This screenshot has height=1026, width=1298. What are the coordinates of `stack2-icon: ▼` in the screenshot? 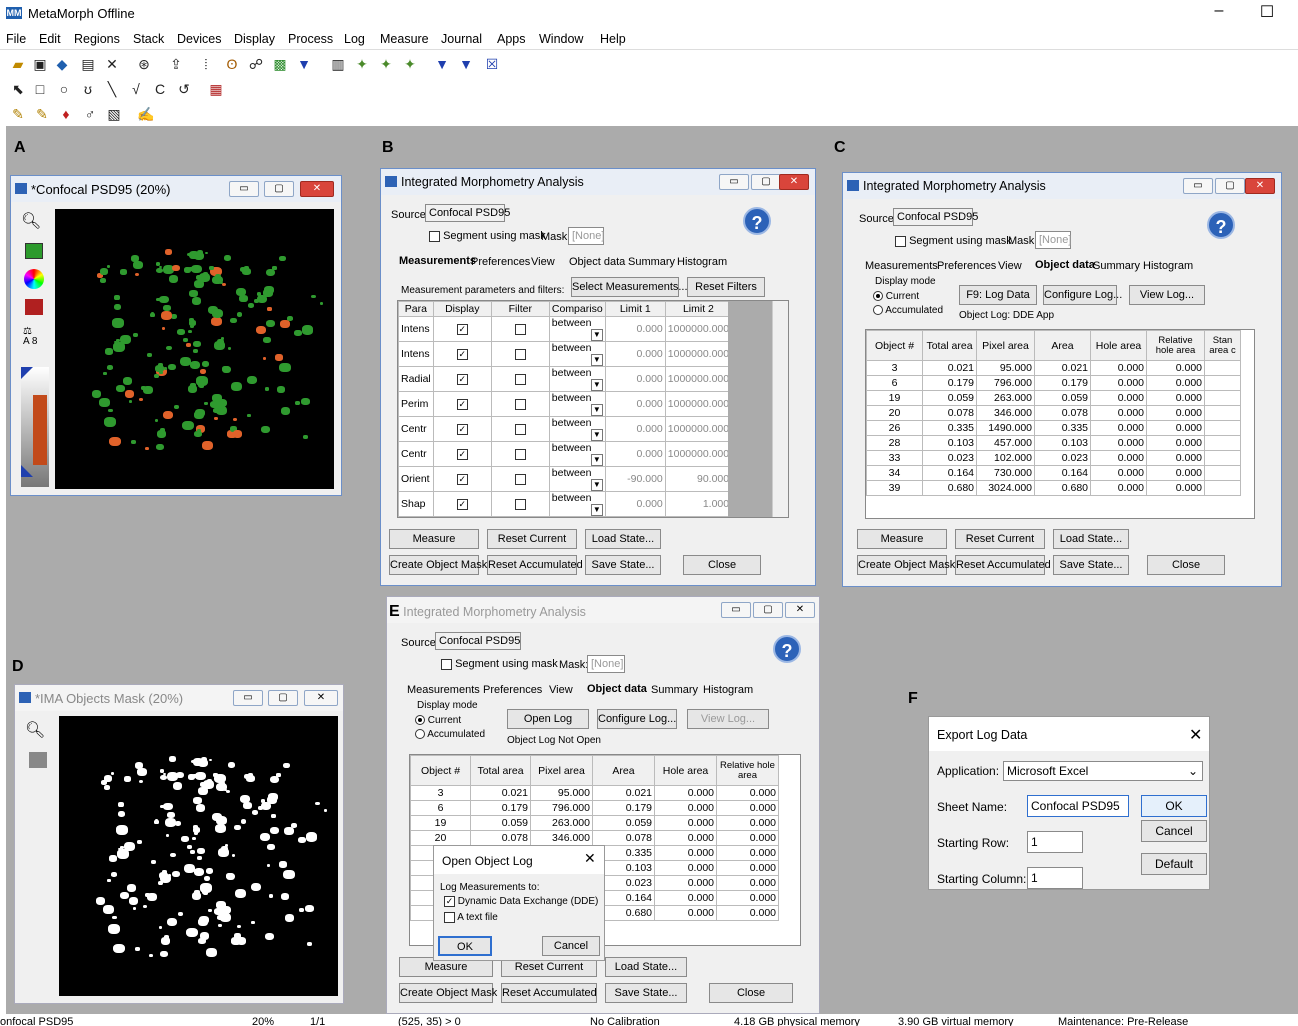 It's located at (304, 64).